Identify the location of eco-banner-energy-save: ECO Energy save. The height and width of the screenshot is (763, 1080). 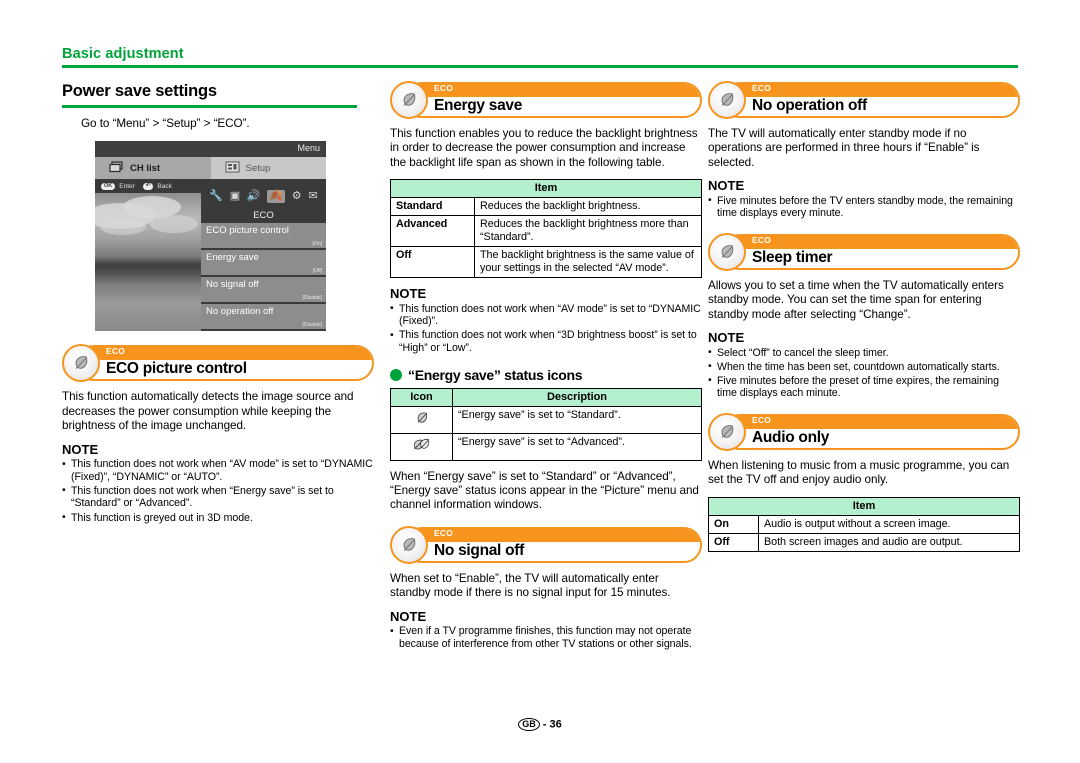
(546, 100).